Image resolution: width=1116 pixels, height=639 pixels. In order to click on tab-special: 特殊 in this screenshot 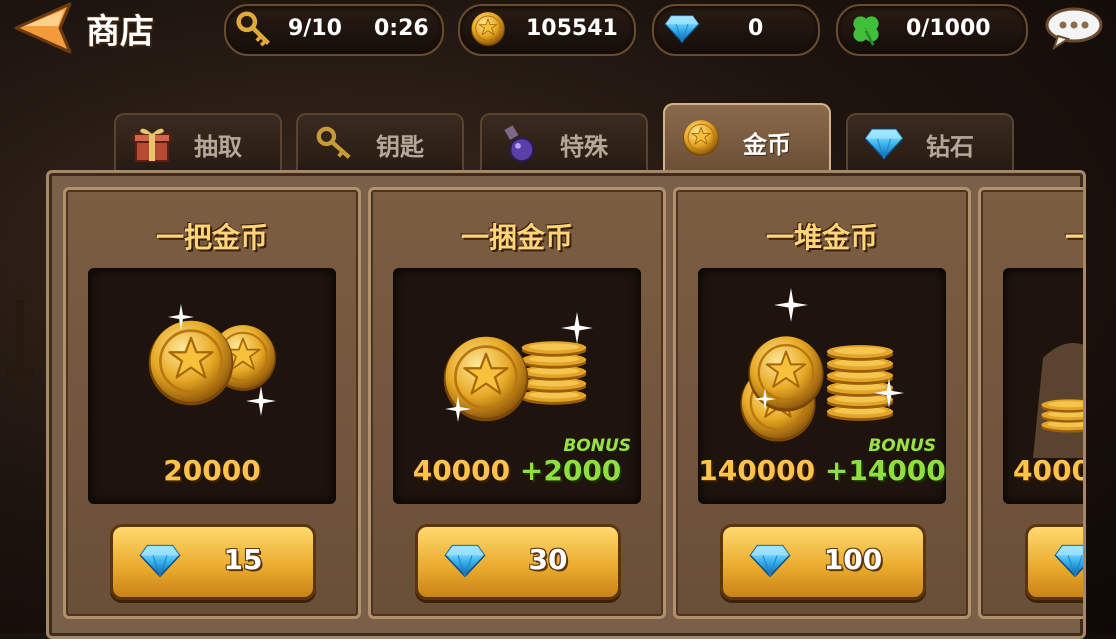, I will do `click(564, 142)`.